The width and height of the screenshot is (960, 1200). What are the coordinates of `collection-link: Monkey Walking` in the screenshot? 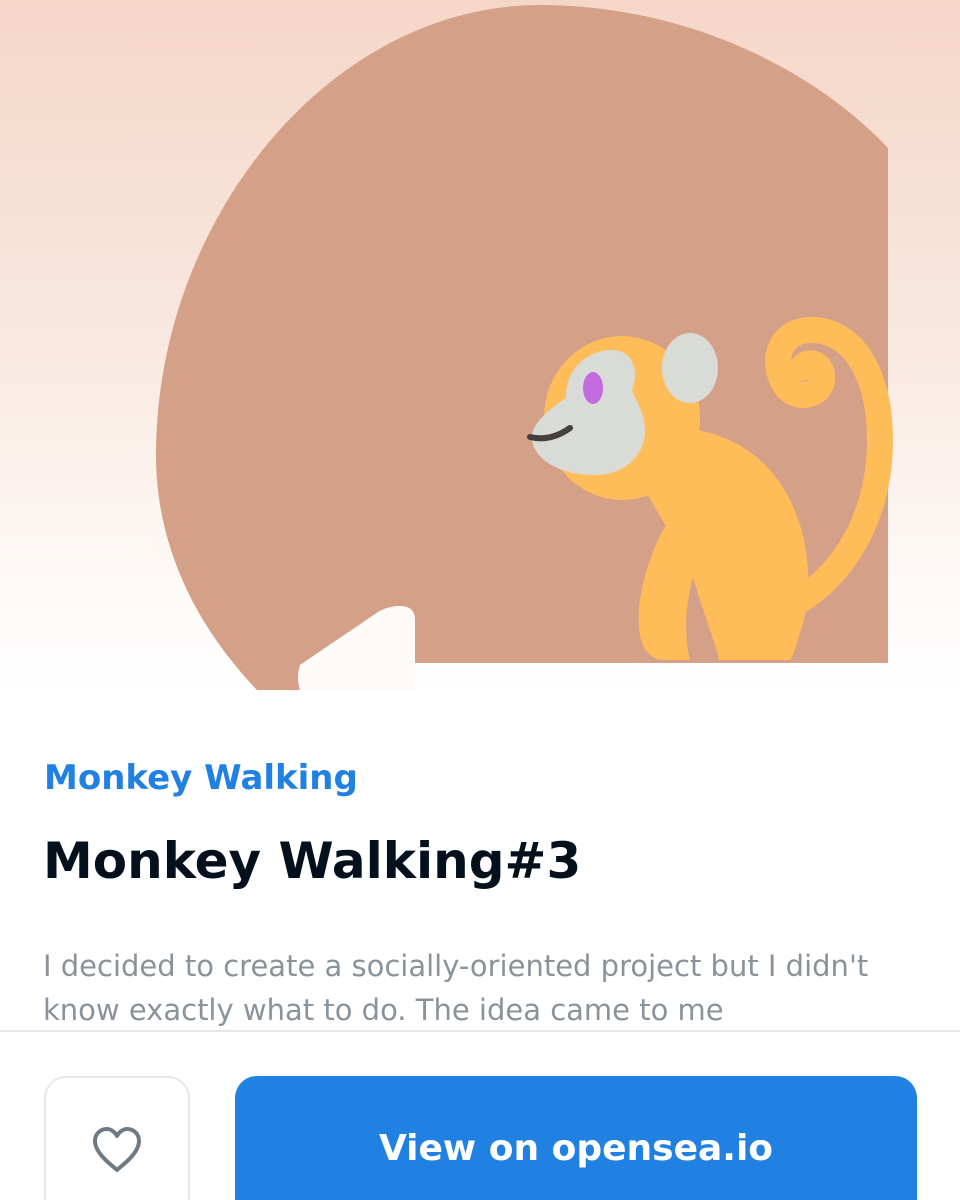 It's located at (201, 778).